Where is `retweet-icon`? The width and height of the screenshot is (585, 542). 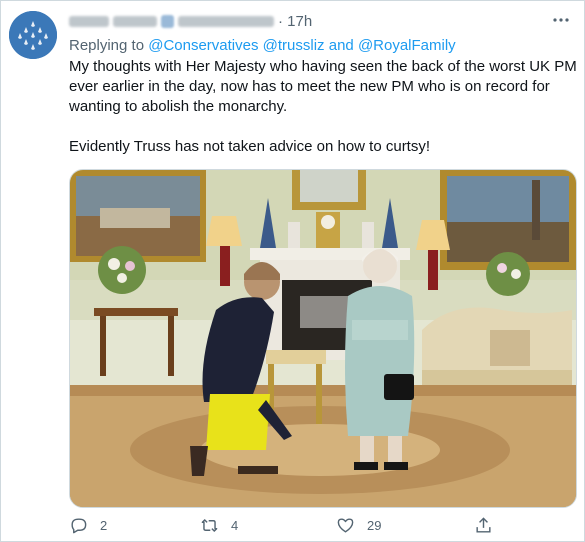 retweet-icon is located at coordinates (209, 525).